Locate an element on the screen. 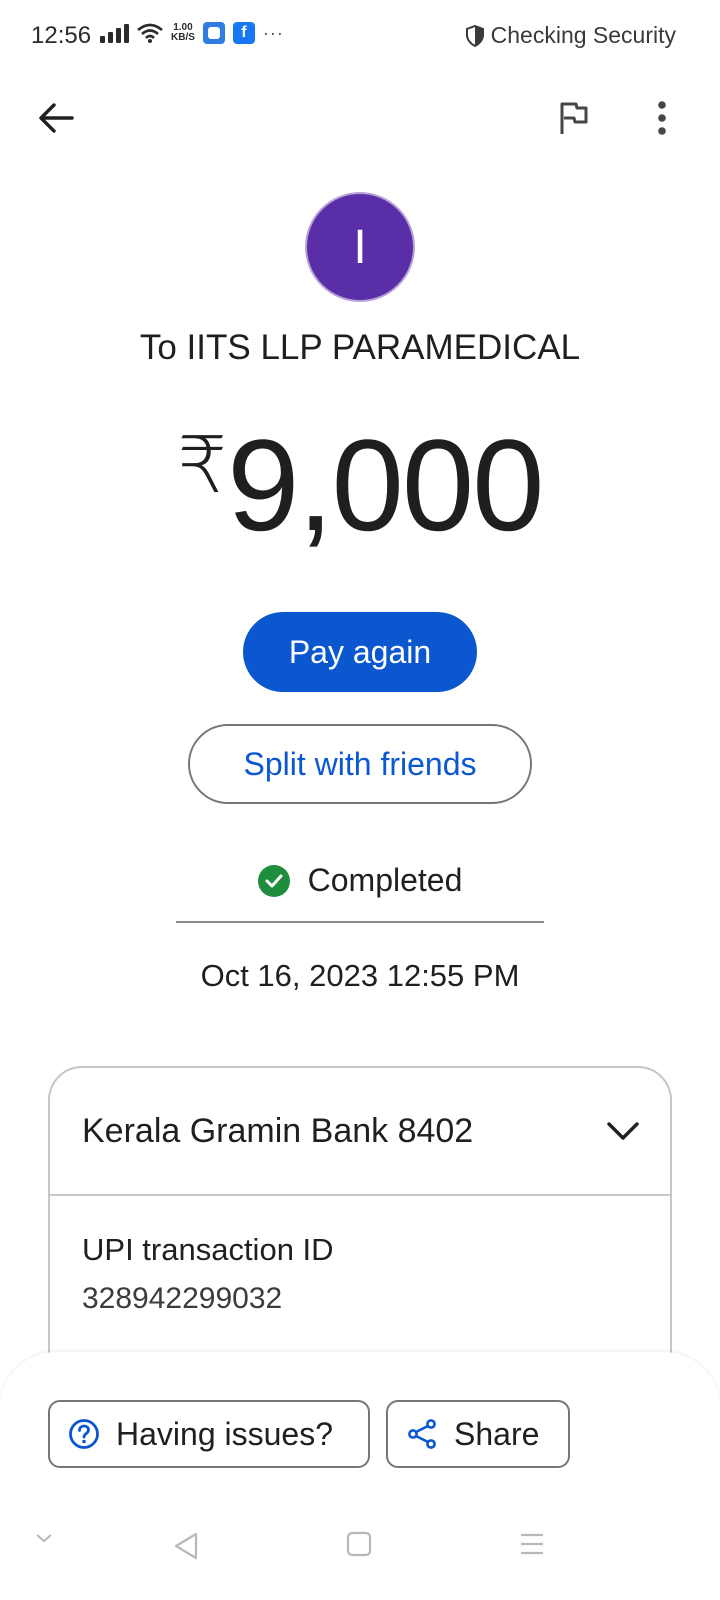 The image size is (720, 1600). nav-recents-button is located at coordinates (532, 1544).